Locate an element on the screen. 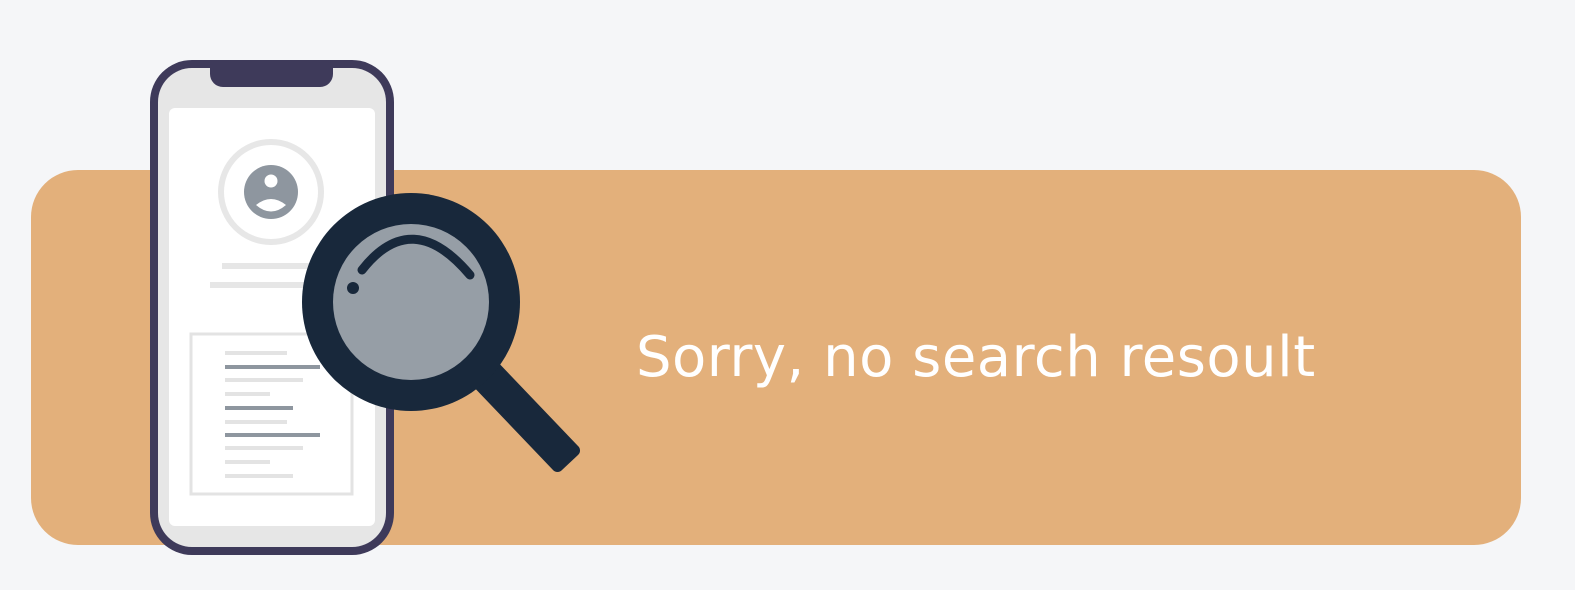 The height and width of the screenshot is (590, 1575). no-results-message: Sorry, no search resoult is located at coordinates (976, 357).